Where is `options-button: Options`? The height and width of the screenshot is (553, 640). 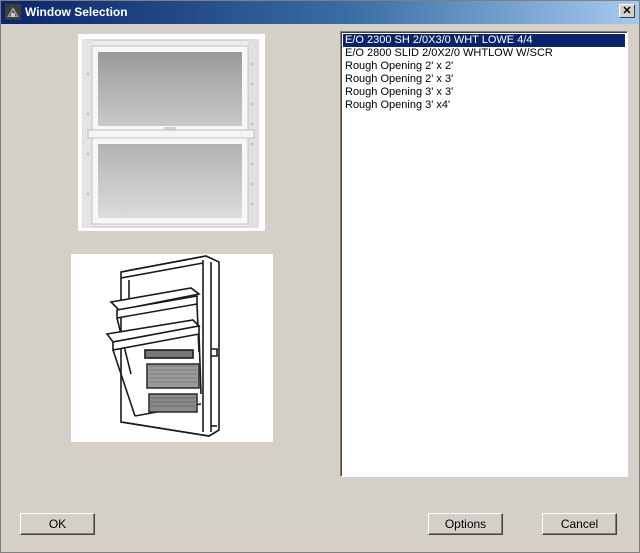
options-button: Options is located at coordinates (465, 524).